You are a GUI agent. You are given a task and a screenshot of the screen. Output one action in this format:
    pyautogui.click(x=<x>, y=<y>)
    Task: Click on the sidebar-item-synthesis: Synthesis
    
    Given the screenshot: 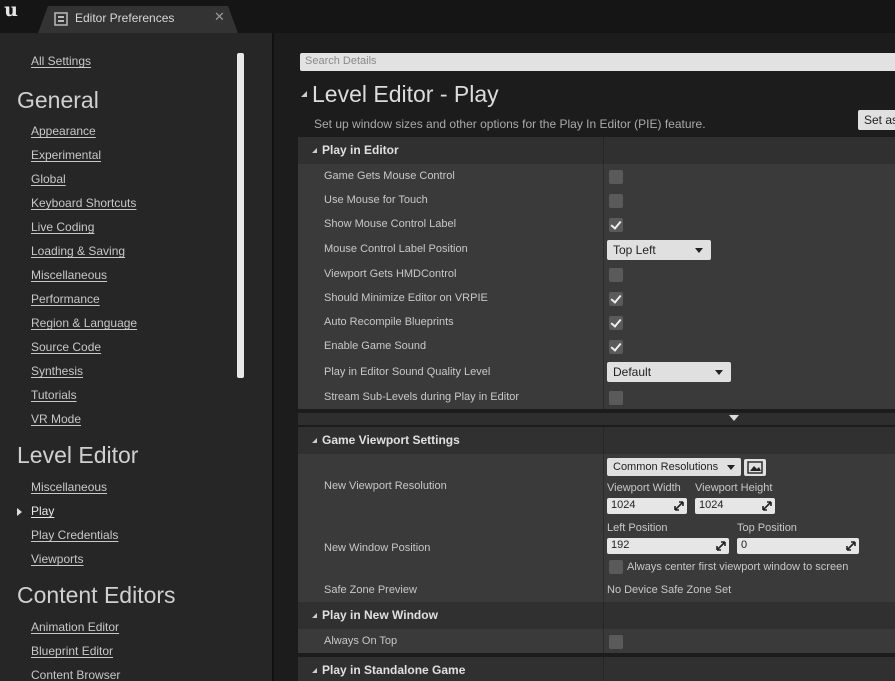 What is the action you would take?
    pyautogui.click(x=57, y=371)
    